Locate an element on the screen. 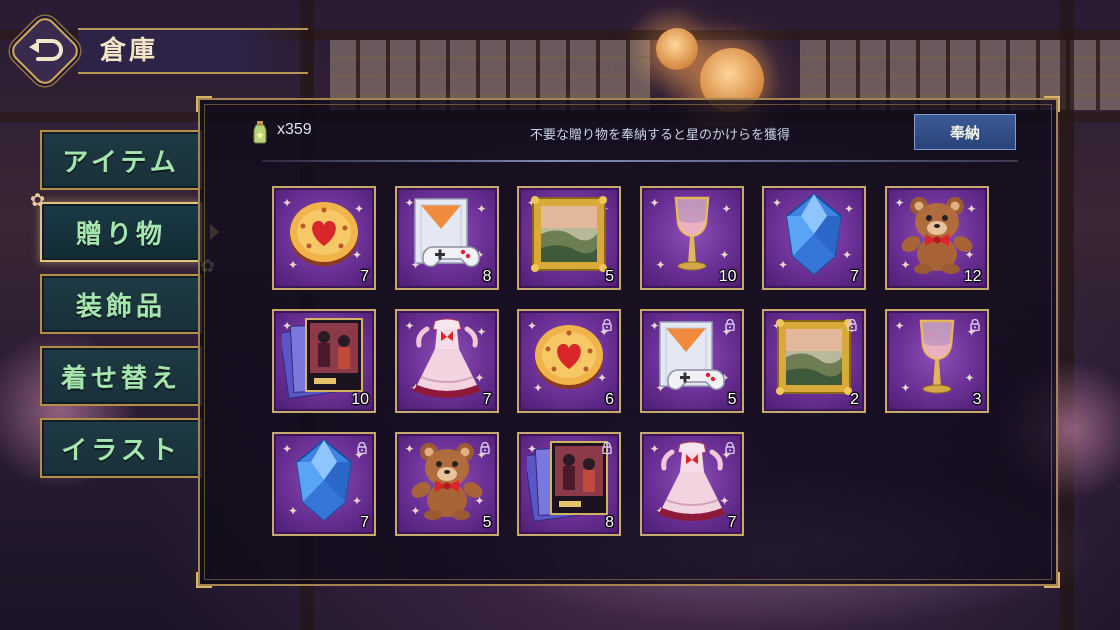 This screenshot has width=1120, height=630. item-count: 6 is located at coordinates (609, 399).